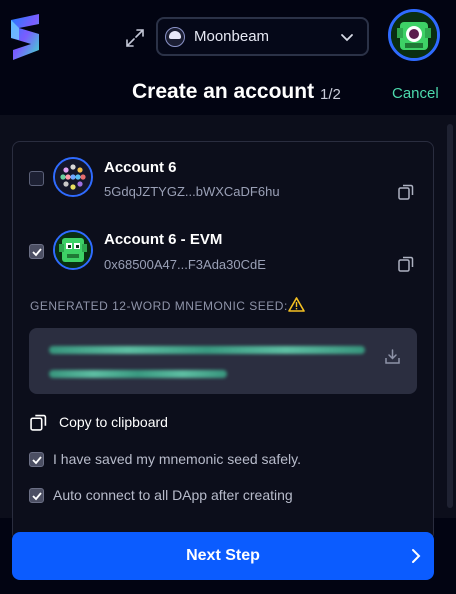 The height and width of the screenshot is (594, 456). Describe the element at coordinates (450, 316) in the screenshot. I see `scrollbar` at that location.